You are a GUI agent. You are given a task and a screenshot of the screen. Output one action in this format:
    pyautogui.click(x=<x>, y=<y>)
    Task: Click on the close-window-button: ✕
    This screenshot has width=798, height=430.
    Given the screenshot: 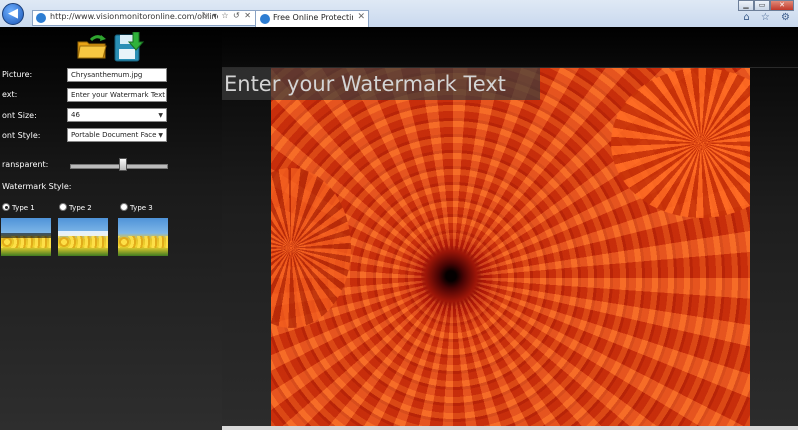 What is the action you would take?
    pyautogui.click(x=782, y=5)
    